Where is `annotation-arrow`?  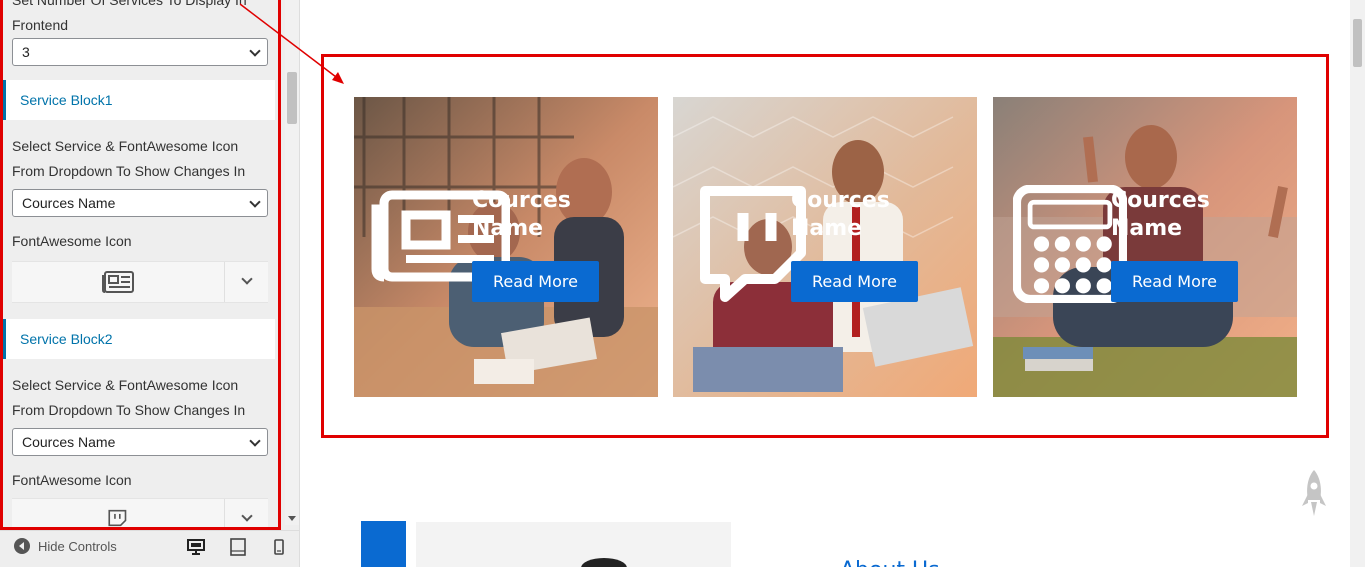 annotation-arrow is located at coordinates (292, 43).